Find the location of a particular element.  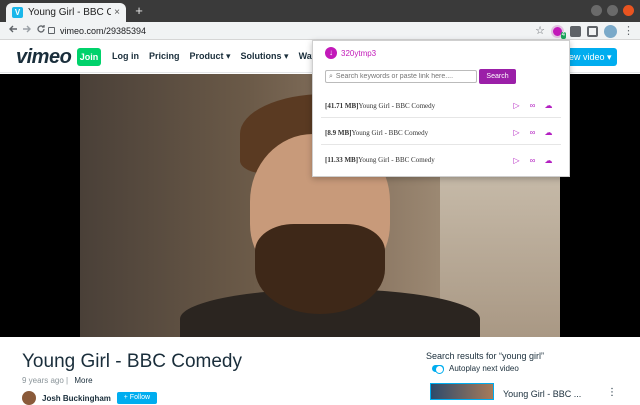

close-window-button is located at coordinates (628, 10).